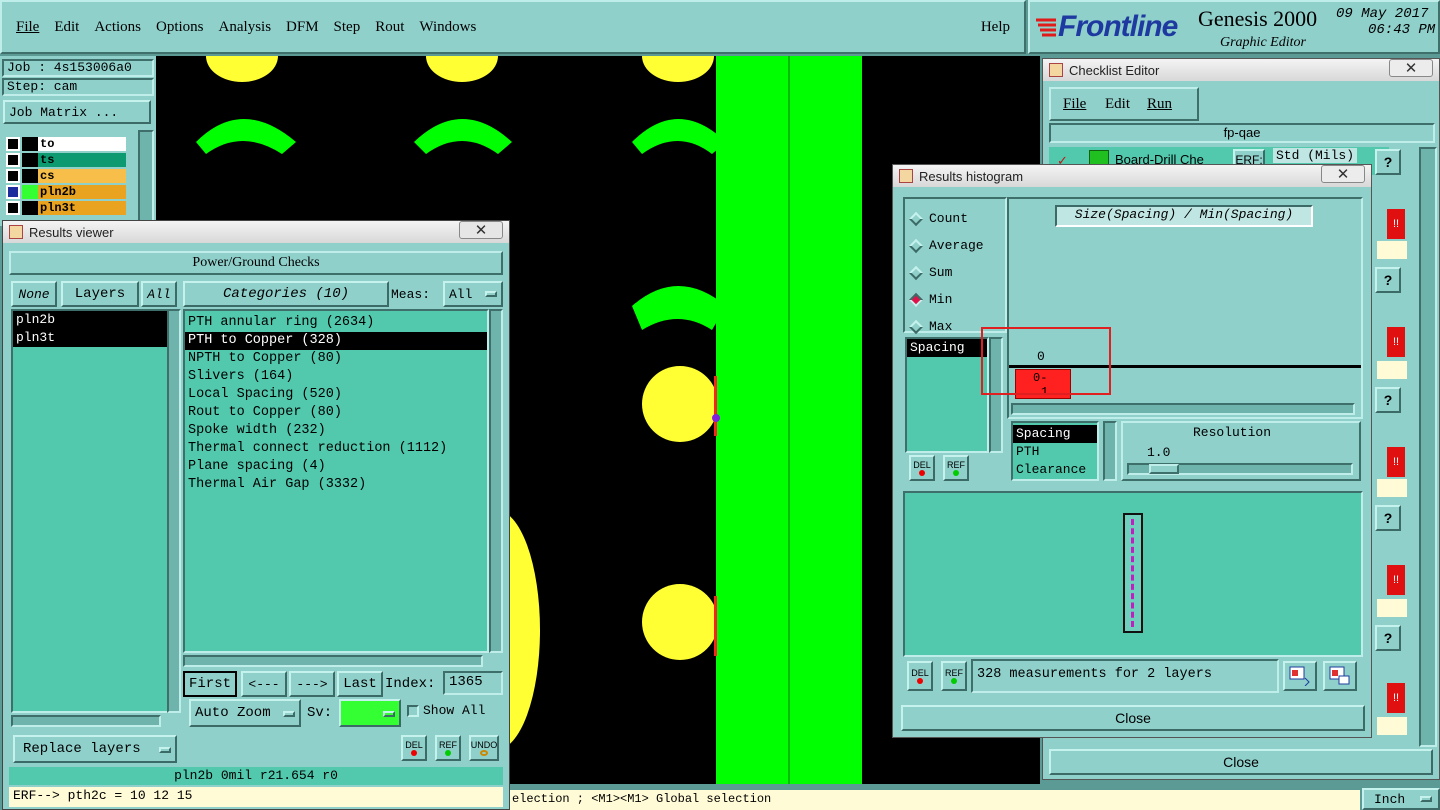 This screenshot has height=810, width=1440. I want to click on layer-list-hscrollbar, so click(86, 721).